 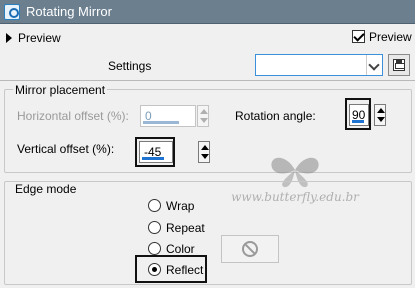 I want to click on save-settings-button, so click(x=399, y=65).